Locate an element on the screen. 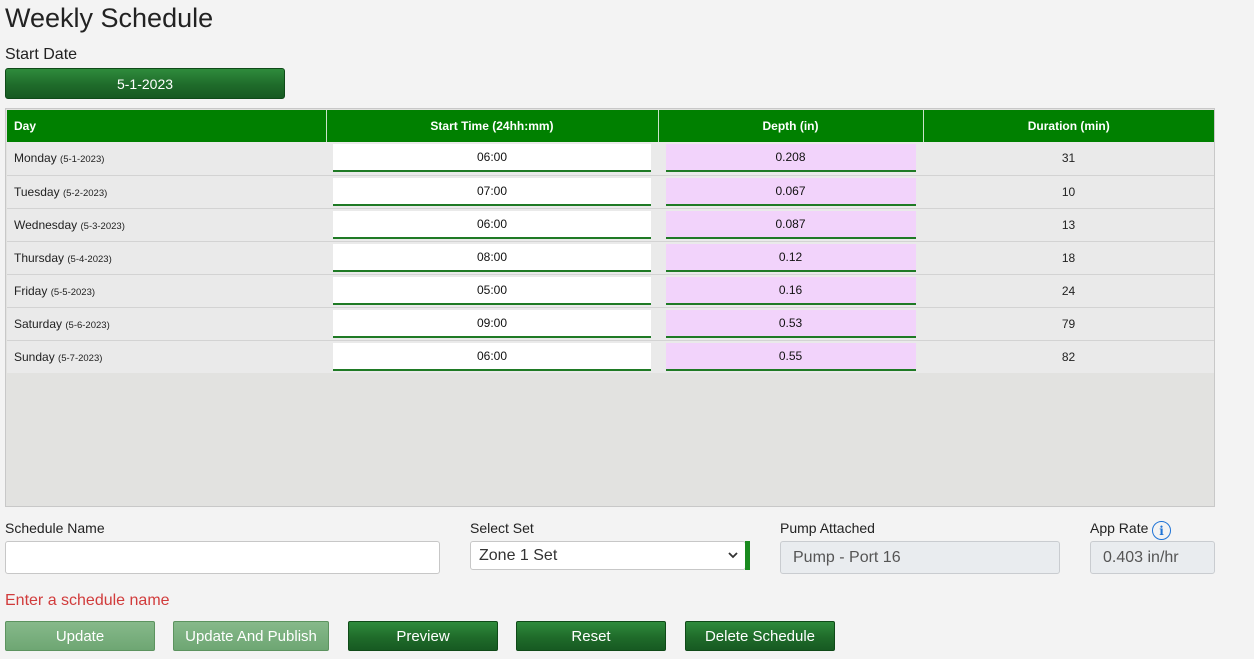 The image size is (1254, 659). duration-cell: 24 is located at coordinates (1068, 291).